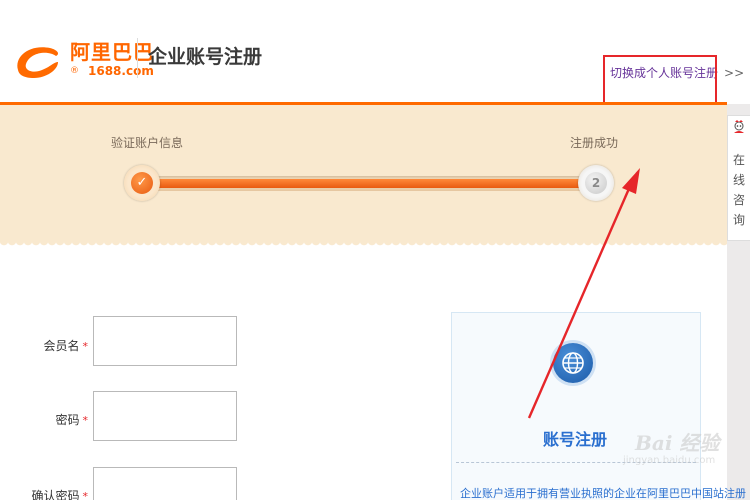  I want to click on page-title: 企业账号注册, so click(205, 57).